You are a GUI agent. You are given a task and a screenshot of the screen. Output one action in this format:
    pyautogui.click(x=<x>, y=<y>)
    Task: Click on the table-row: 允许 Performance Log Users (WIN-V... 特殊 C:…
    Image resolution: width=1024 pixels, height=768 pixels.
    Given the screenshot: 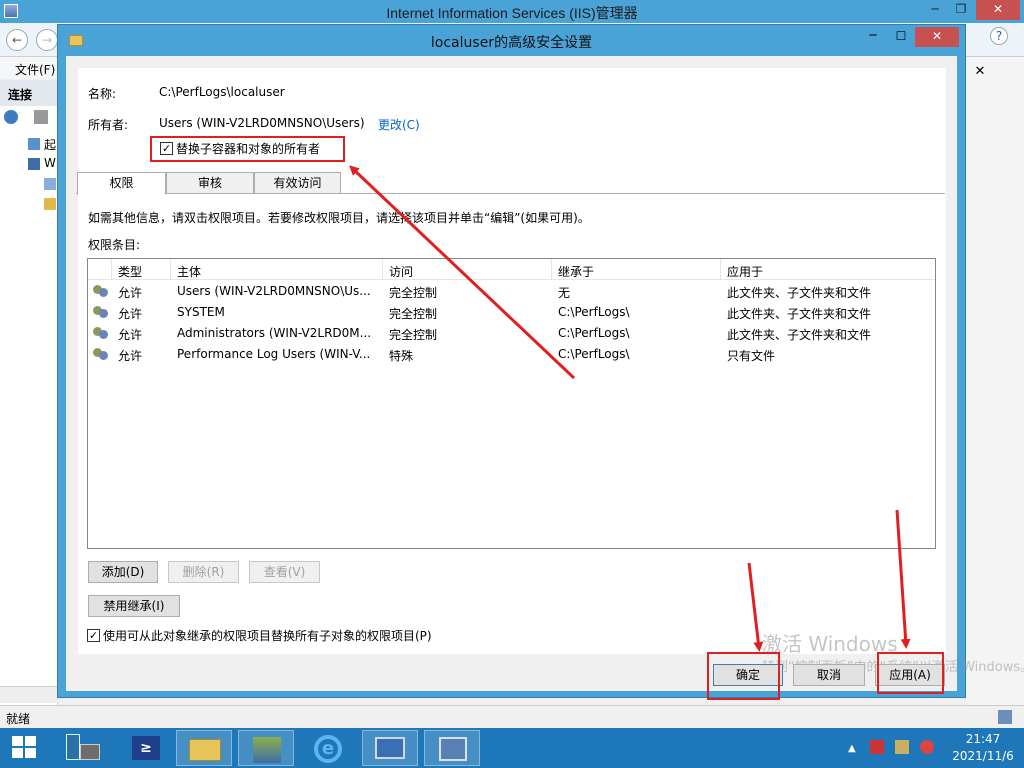 What is the action you would take?
    pyautogui.click(x=511, y=354)
    